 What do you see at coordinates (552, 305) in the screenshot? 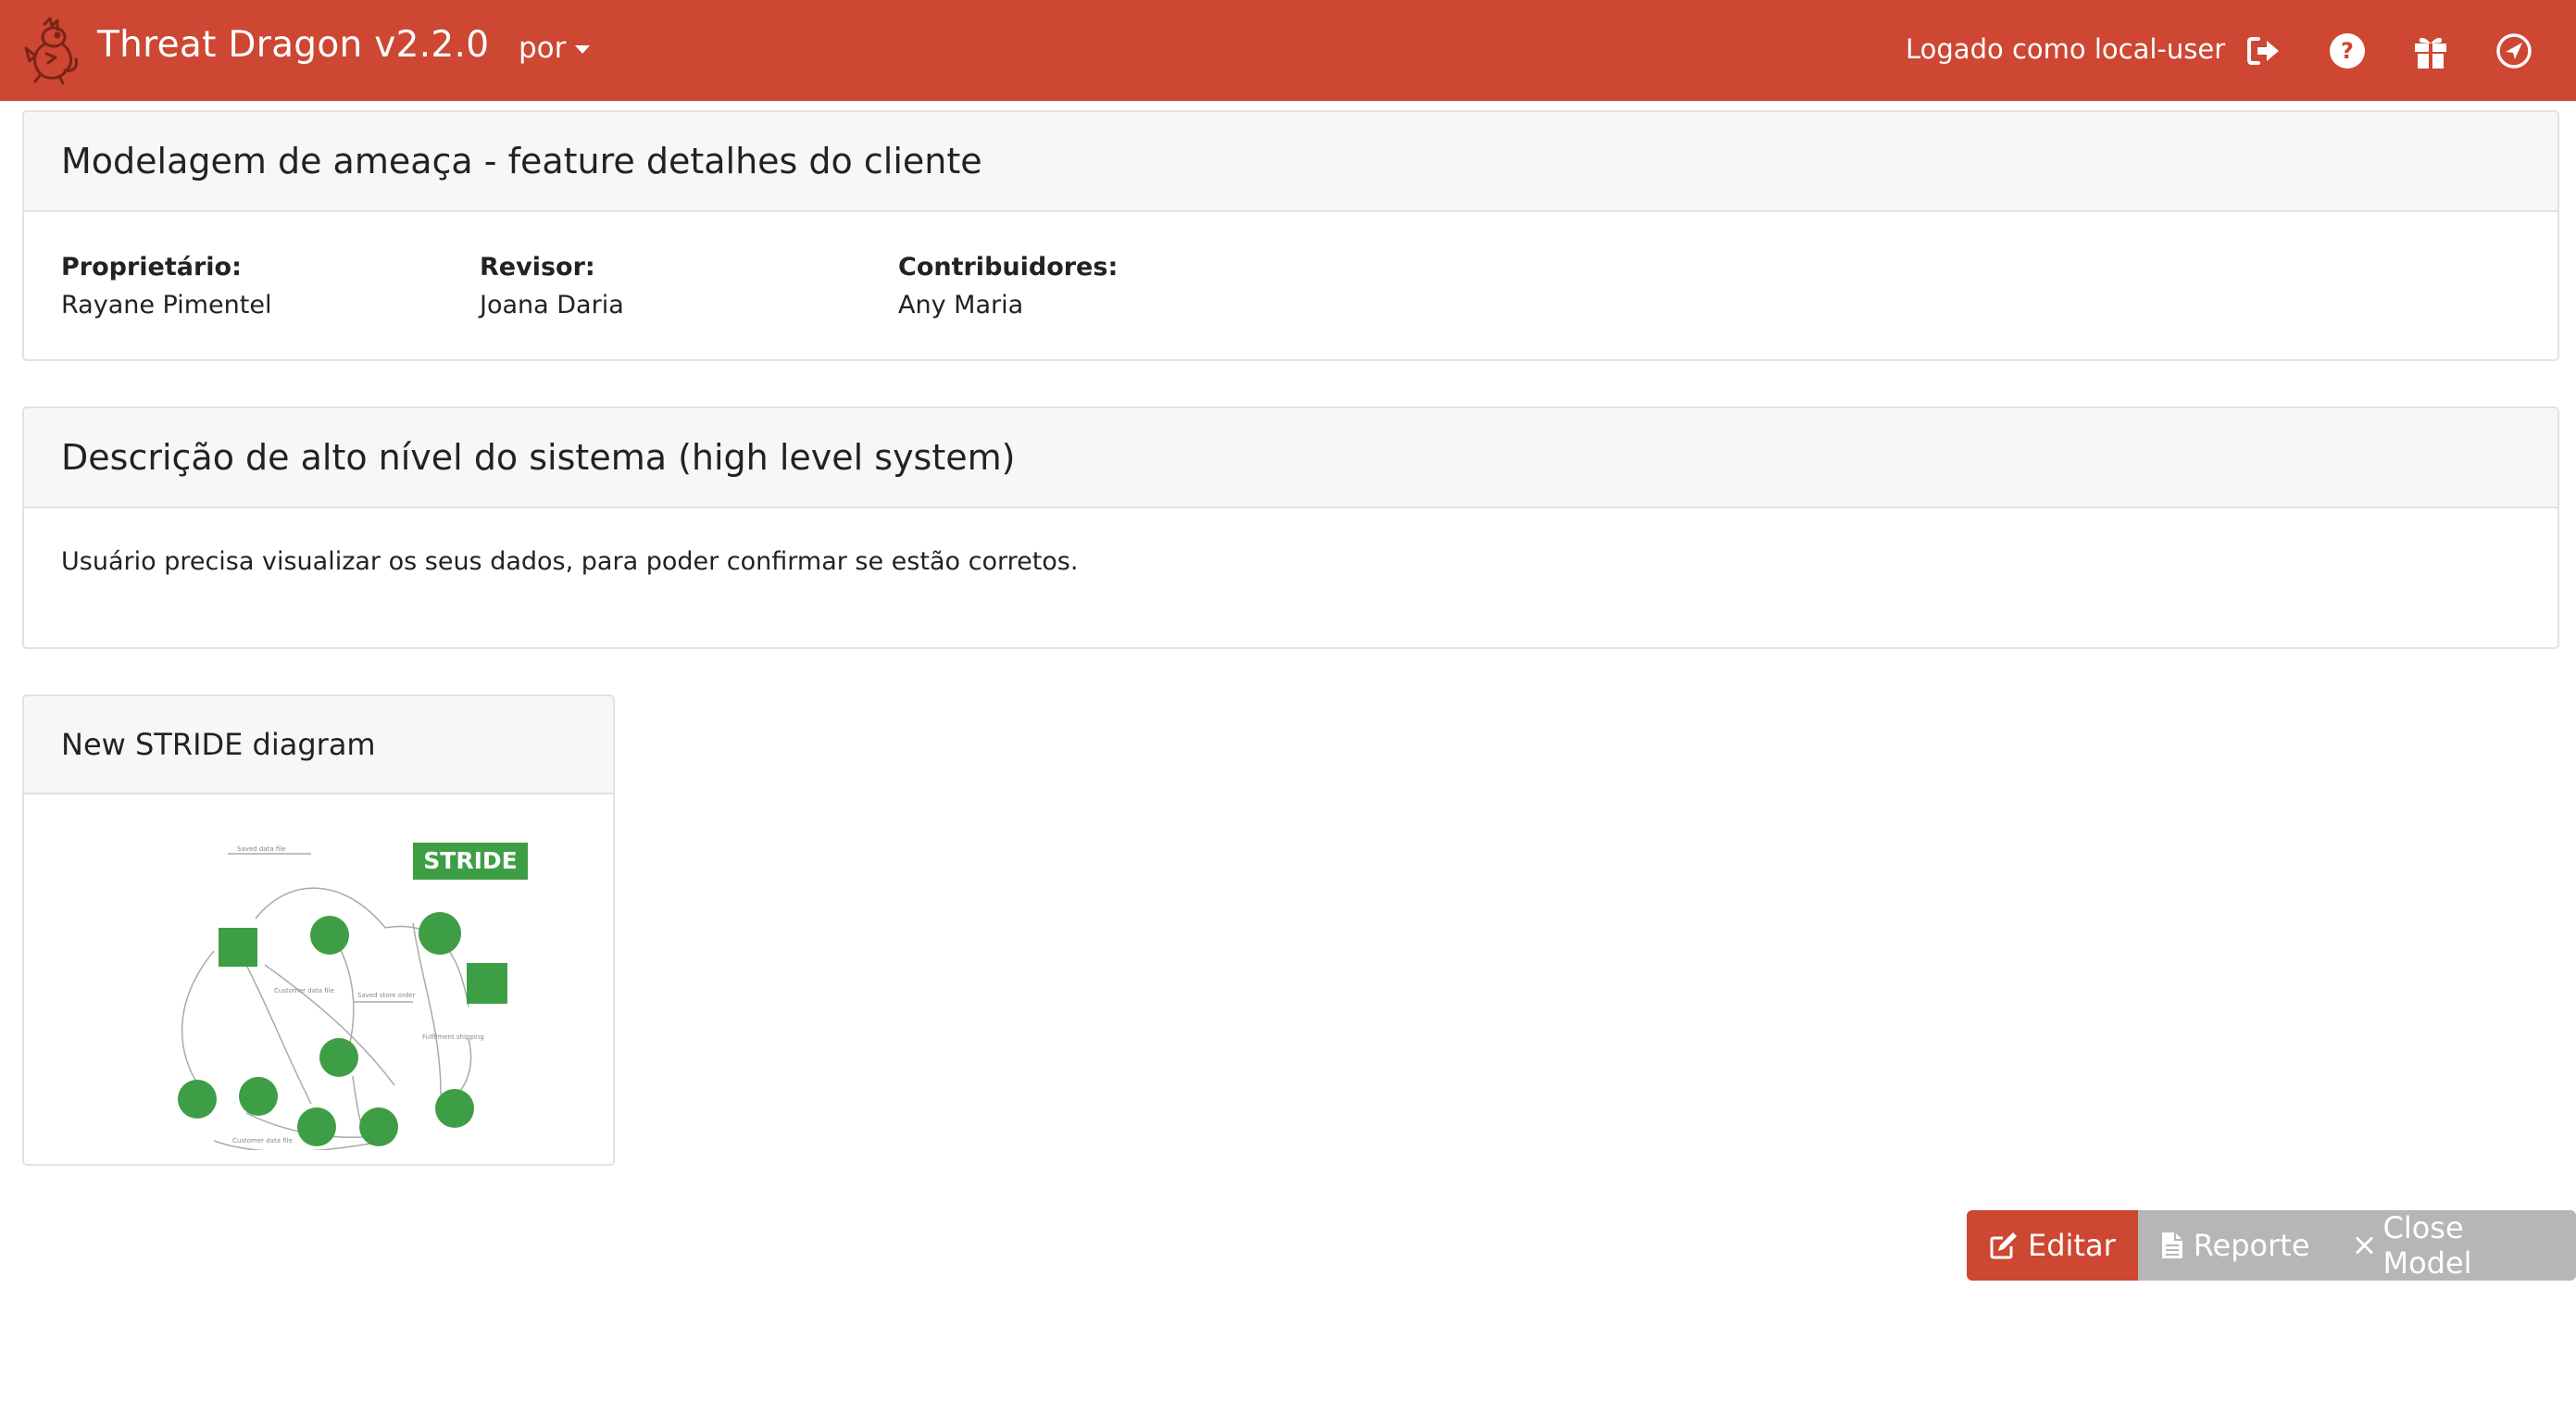
I see `reviewer-value: Joana Daria` at bounding box center [552, 305].